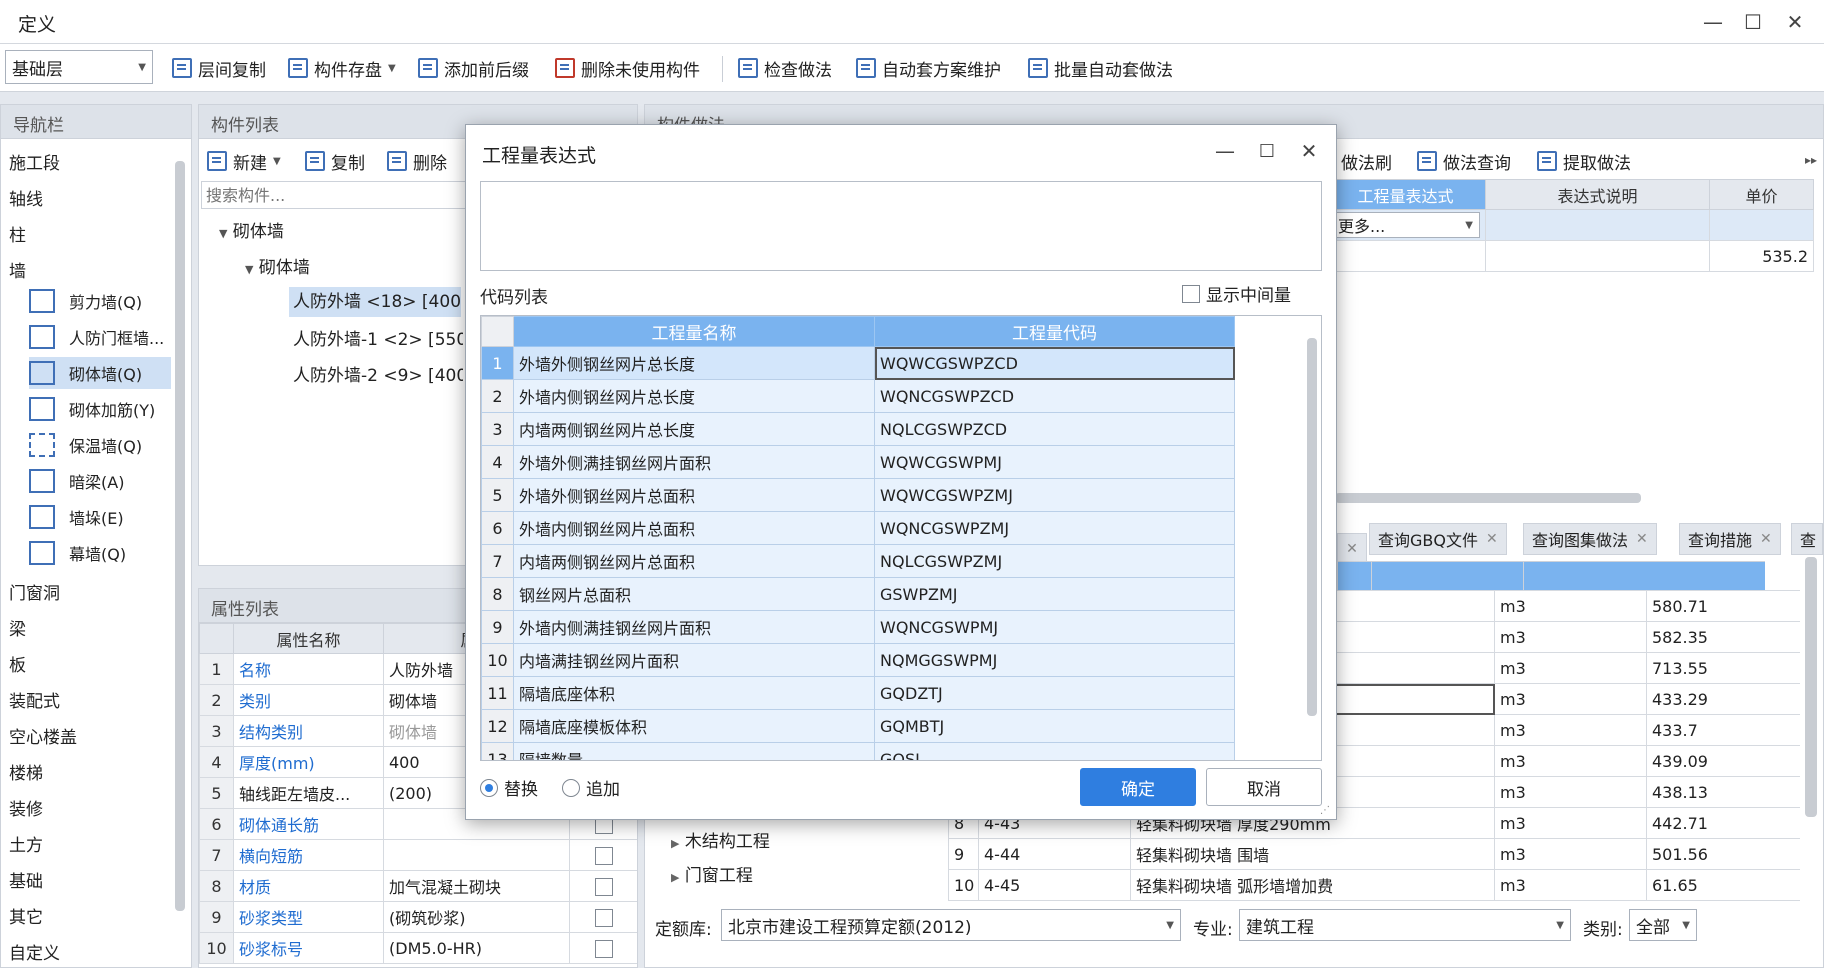 The image size is (1824, 968). I want to click on property-value: 加气混凝土砌块, so click(476, 886).